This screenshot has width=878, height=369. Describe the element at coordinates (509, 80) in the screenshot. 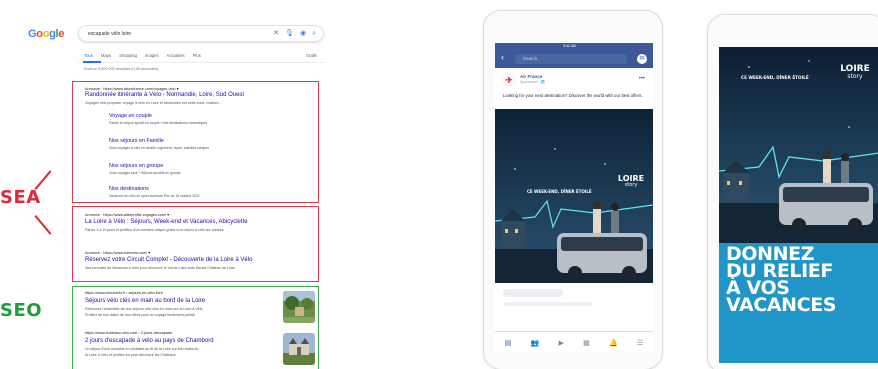

I see `air-france-logo-icon: ✈` at that location.